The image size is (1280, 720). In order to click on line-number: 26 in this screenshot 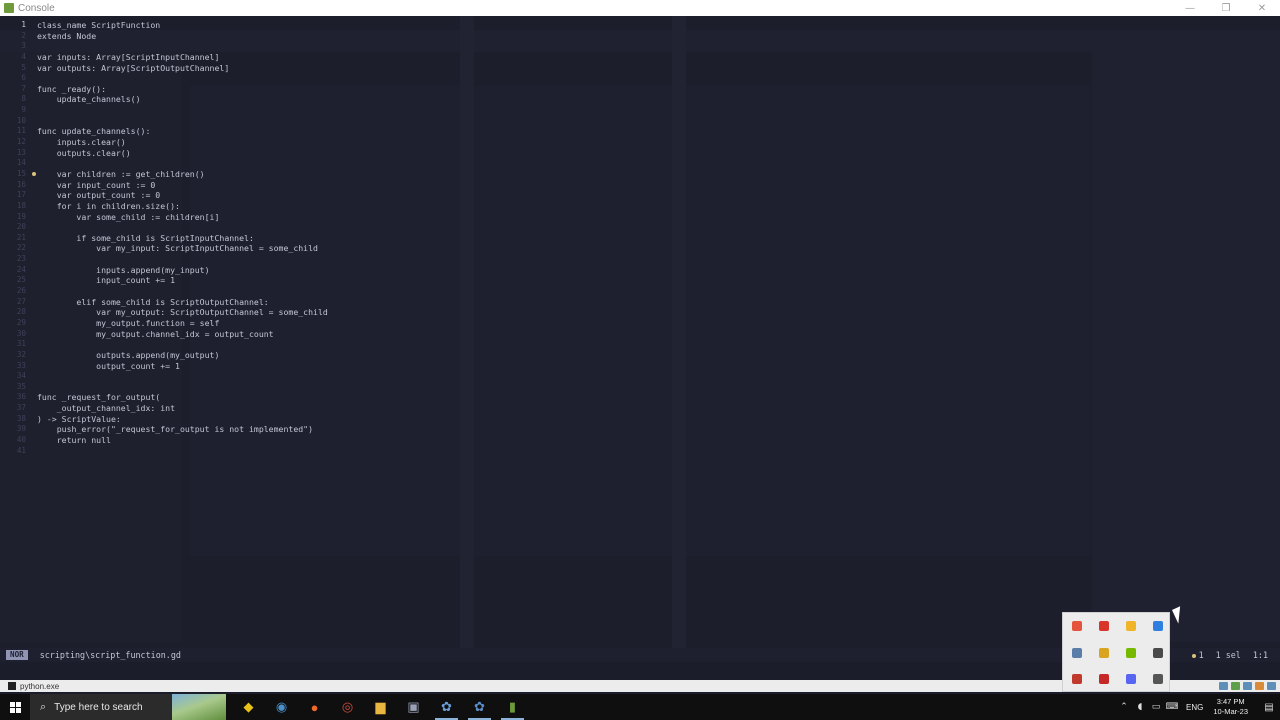, I will do `click(21, 291)`.